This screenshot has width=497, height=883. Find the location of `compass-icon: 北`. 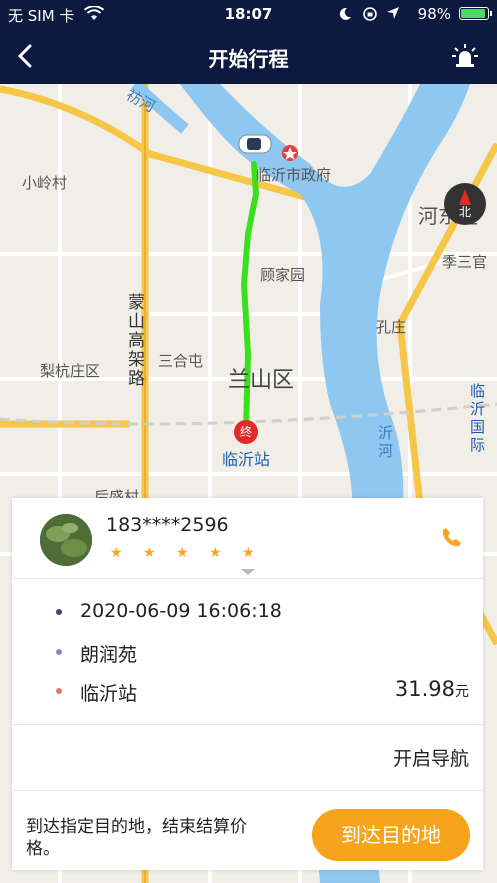

compass-icon: 北 is located at coordinates (465, 204).